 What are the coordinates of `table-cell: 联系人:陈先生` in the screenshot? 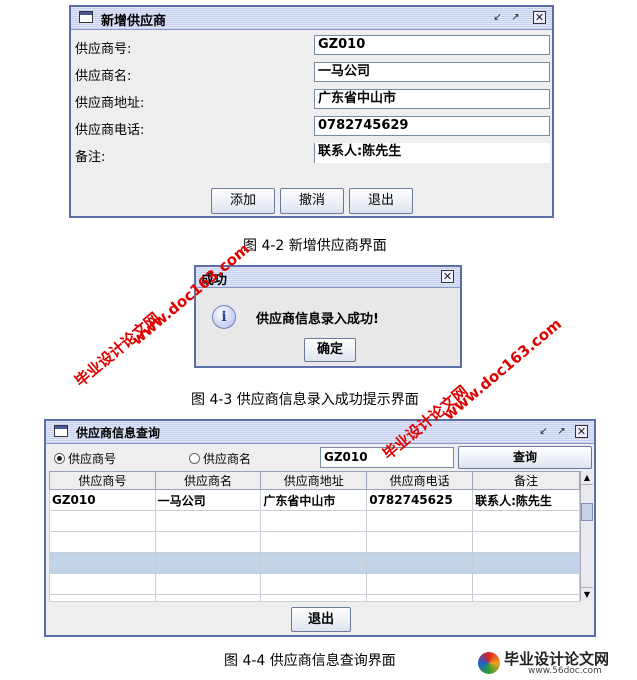 It's located at (526, 500).